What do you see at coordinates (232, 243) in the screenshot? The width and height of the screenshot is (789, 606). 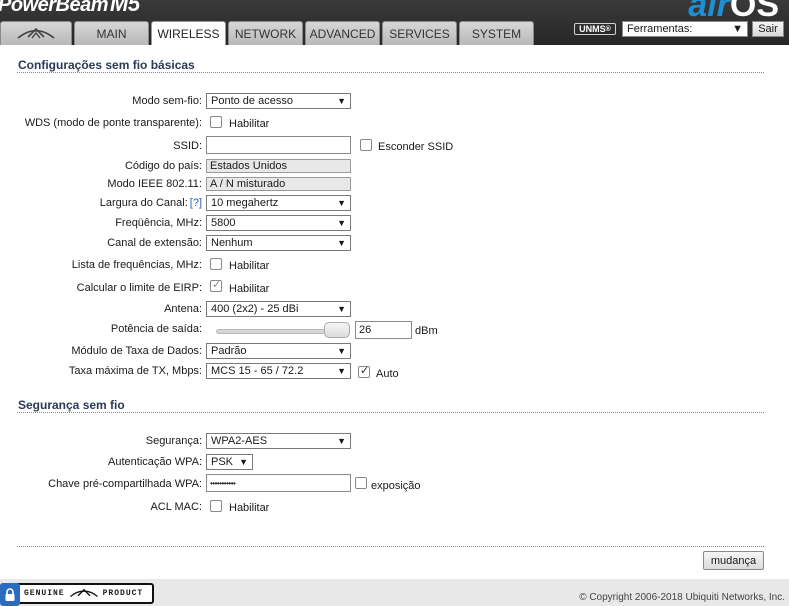 I see `extension-channel-value: Nenhum` at bounding box center [232, 243].